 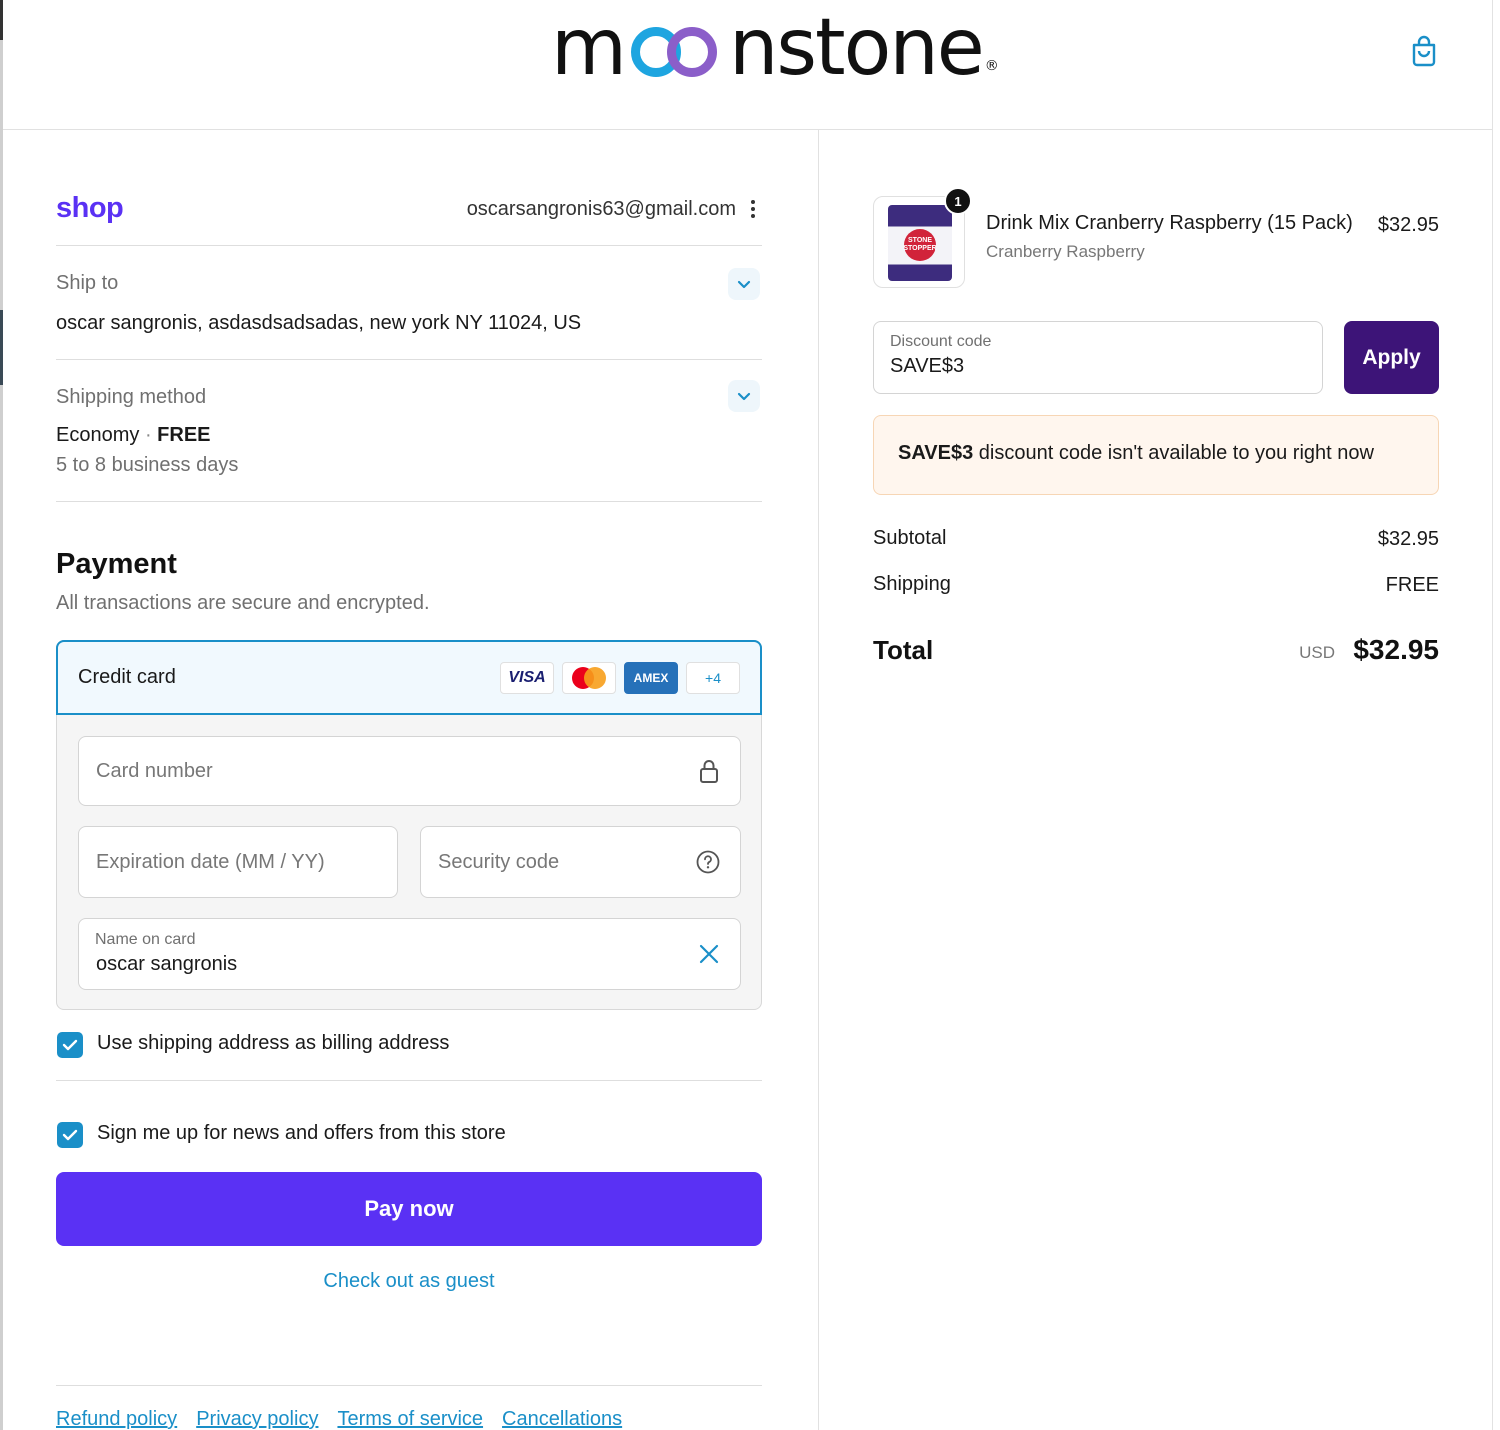 I want to click on card-brand-logos: VISA AMEX +4, so click(x=620, y=678).